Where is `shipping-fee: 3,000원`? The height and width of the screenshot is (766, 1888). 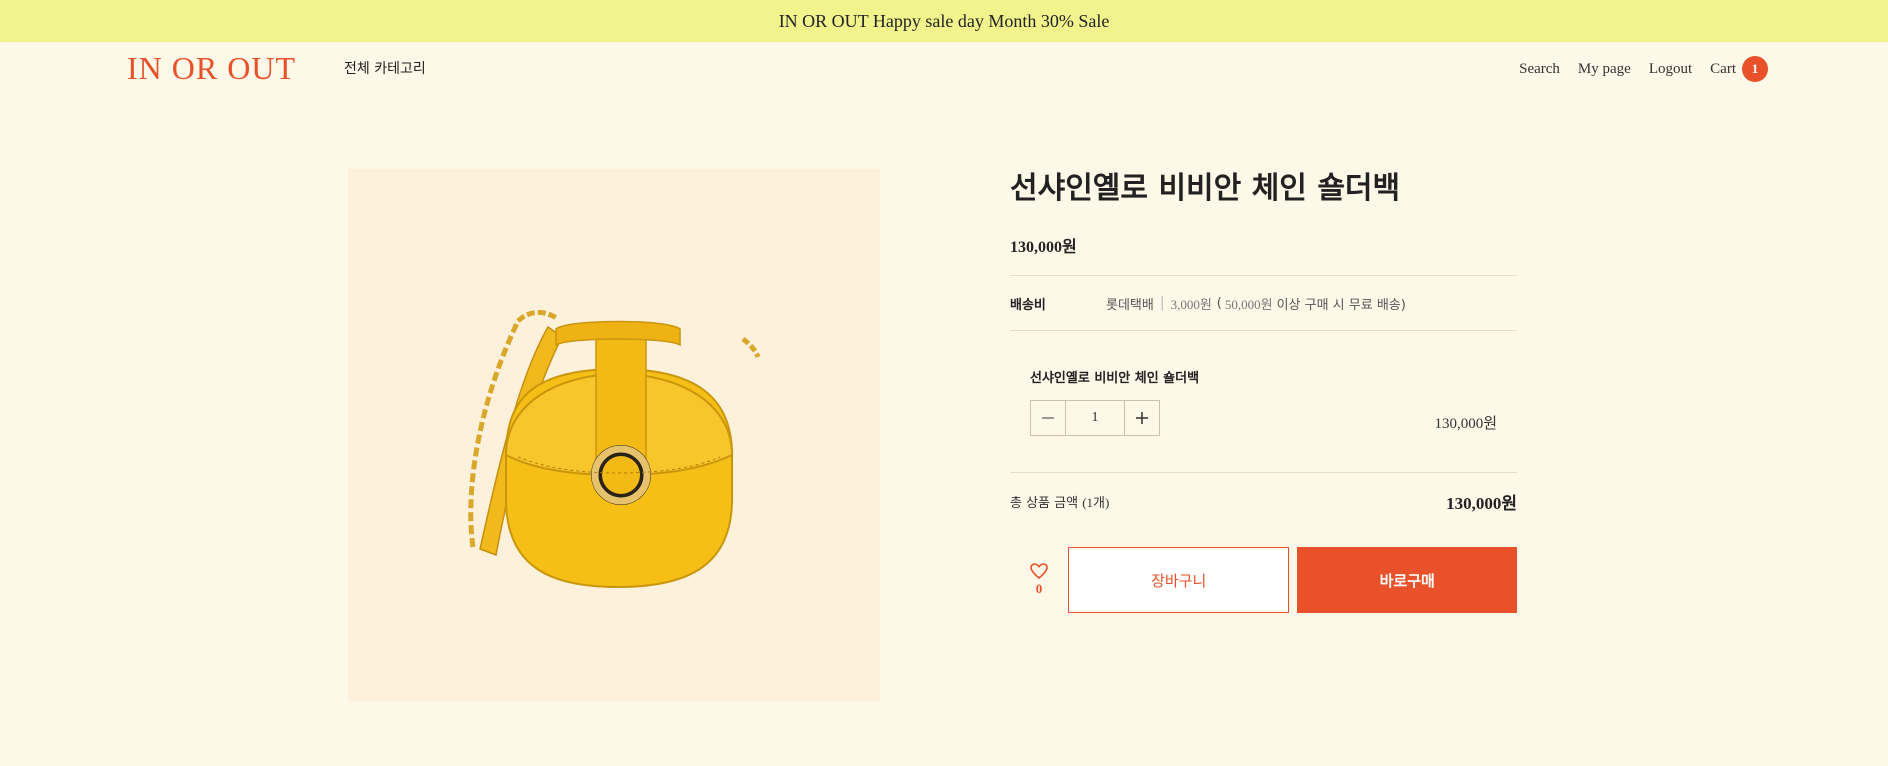
shipping-fee: 3,000원 is located at coordinates (1191, 304).